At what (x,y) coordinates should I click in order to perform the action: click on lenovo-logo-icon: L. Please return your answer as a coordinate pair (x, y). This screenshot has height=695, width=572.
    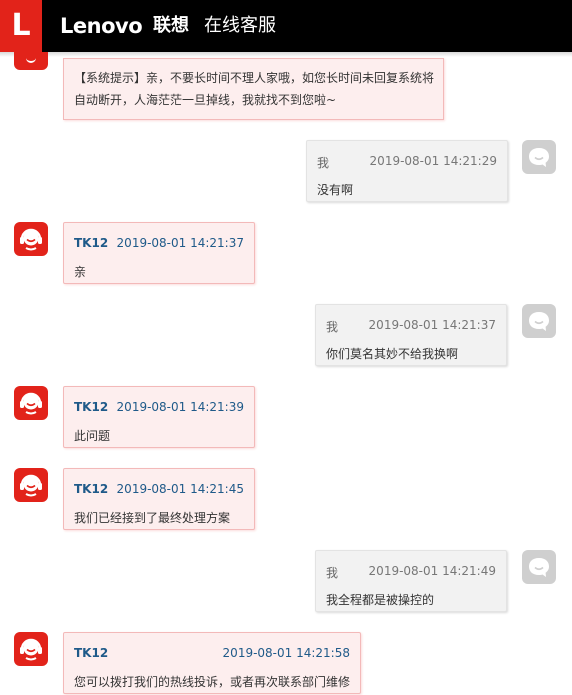
    Looking at the image, I should click on (21, 26).